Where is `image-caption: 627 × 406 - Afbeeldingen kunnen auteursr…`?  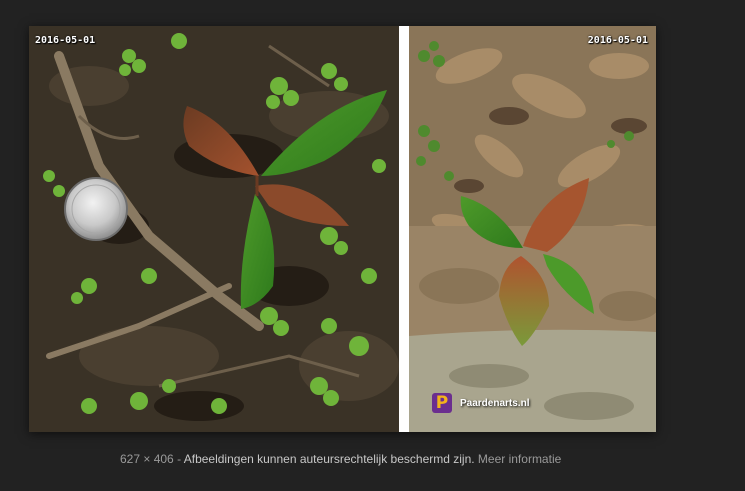
image-caption: 627 × 406 - Afbeeldingen kunnen auteursr… is located at coordinates (340, 459).